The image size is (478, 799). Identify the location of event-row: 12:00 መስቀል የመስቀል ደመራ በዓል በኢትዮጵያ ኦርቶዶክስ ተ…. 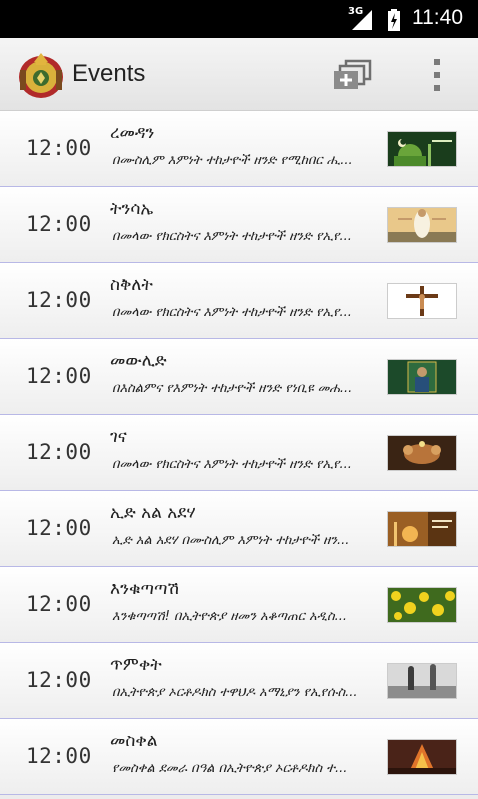
(239, 757).